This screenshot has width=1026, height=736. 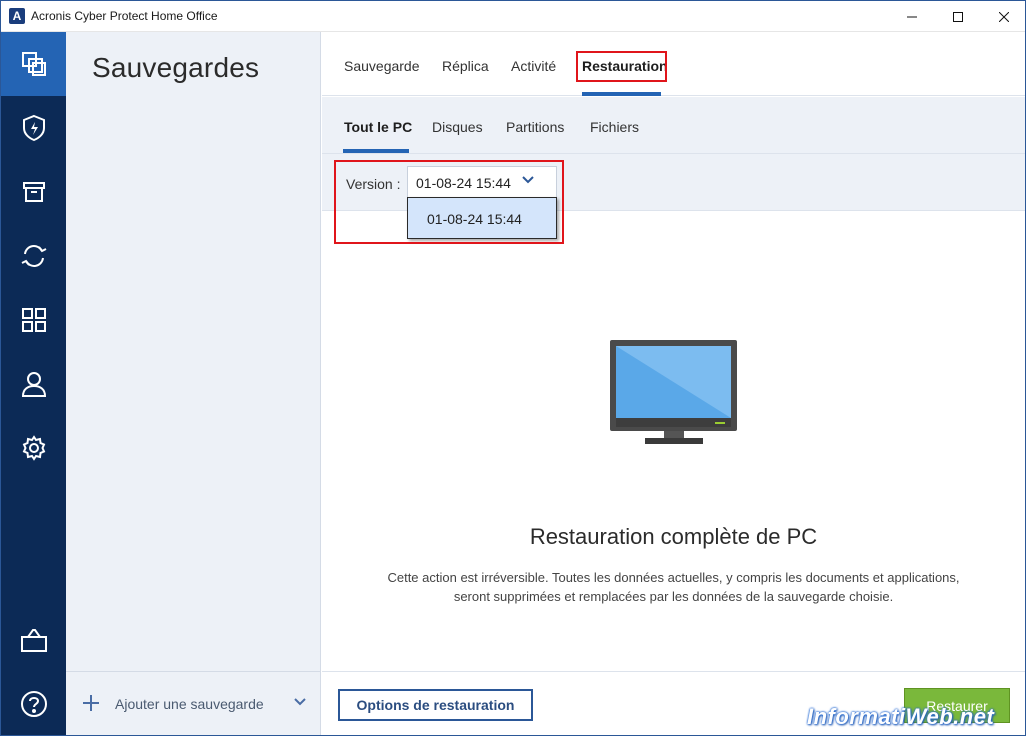 I want to click on acronis-logo-icon: A, so click(x=17, y=16).